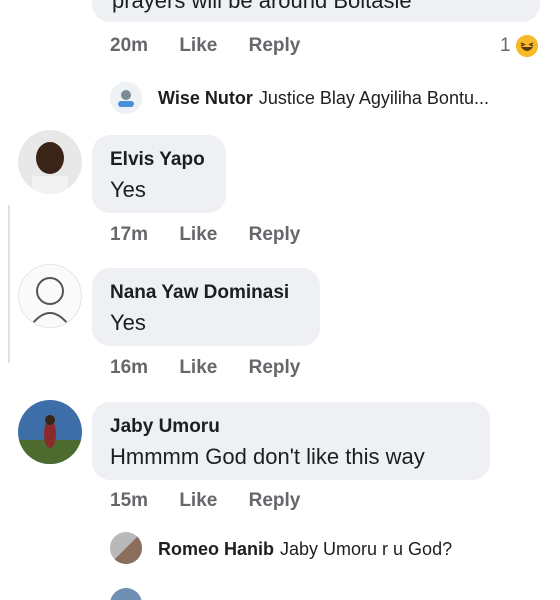 This screenshot has width=560, height=600. Describe the element at coordinates (165, 427) in the screenshot. I see `comment-author: Jaby Umoru` at that location.